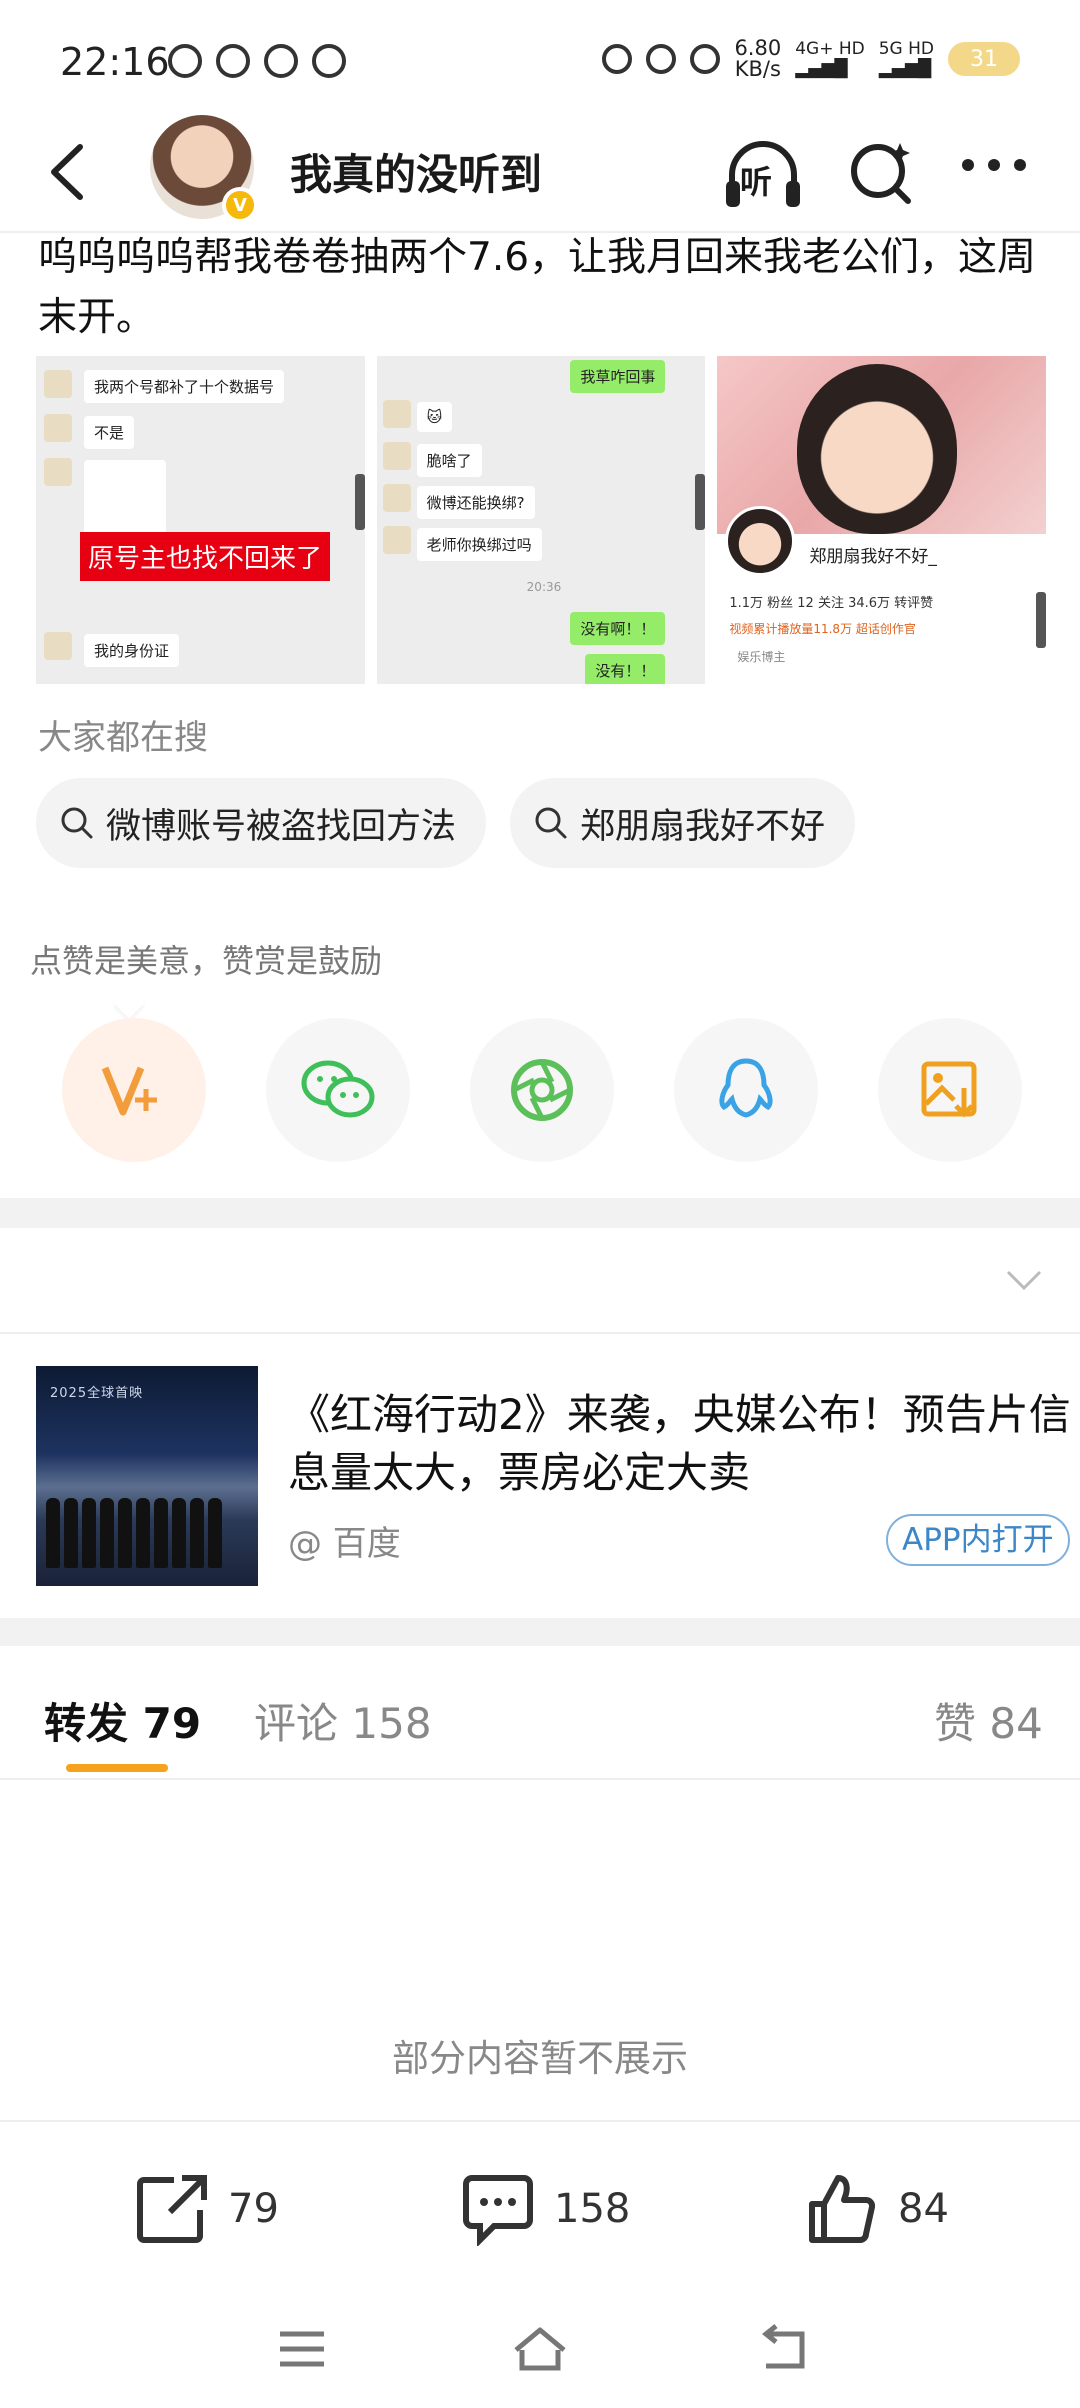 The width and height of the screenshot is (1080, 2408). What do you see at coordinates (206, 961) in the screenshot?
I see `like-hint-tooltip: 点赞是美意，赞赏是鼓励` at bounding box center [206, 961].